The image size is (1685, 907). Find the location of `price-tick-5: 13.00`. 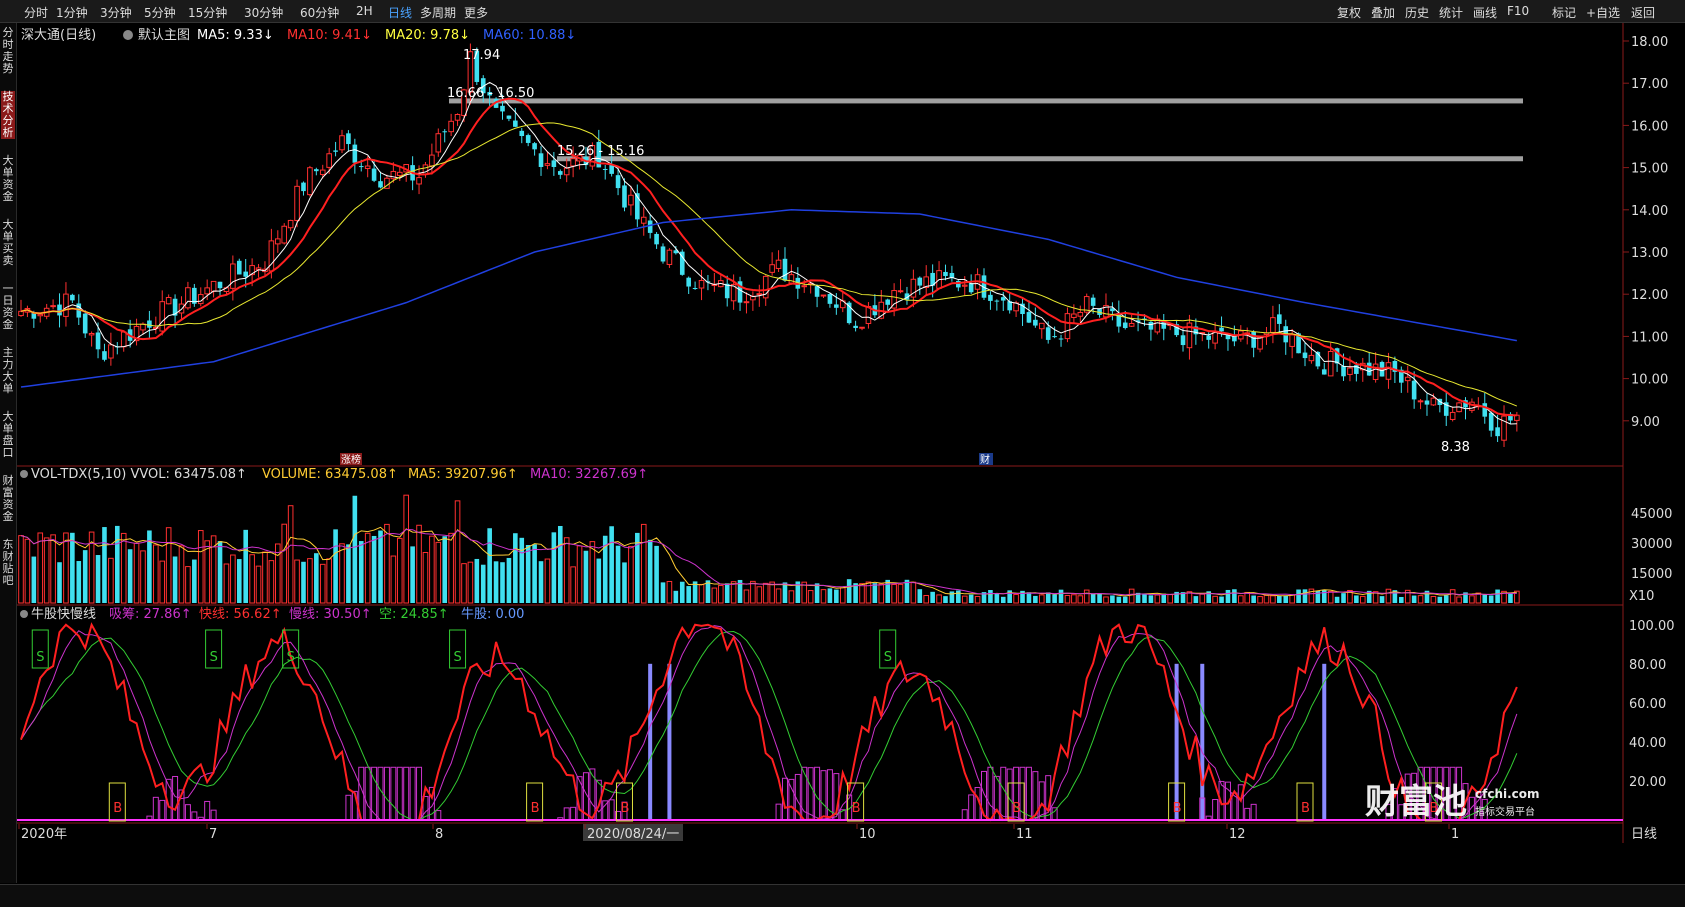

price-tick-5: 13.00 is located at coordinates (1649, 253).